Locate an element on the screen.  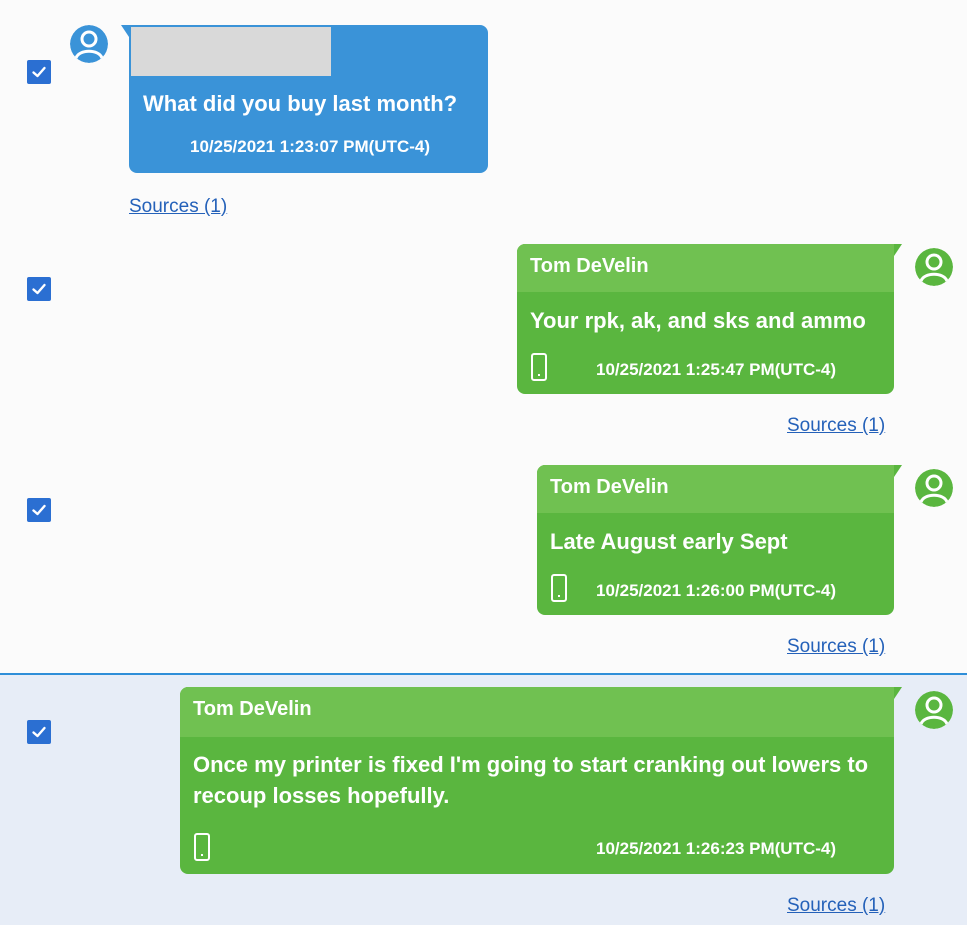
message-timestamp: 10/25/2021 1:25:47 PM(UTC-4) is located at coordinates (716, 369).